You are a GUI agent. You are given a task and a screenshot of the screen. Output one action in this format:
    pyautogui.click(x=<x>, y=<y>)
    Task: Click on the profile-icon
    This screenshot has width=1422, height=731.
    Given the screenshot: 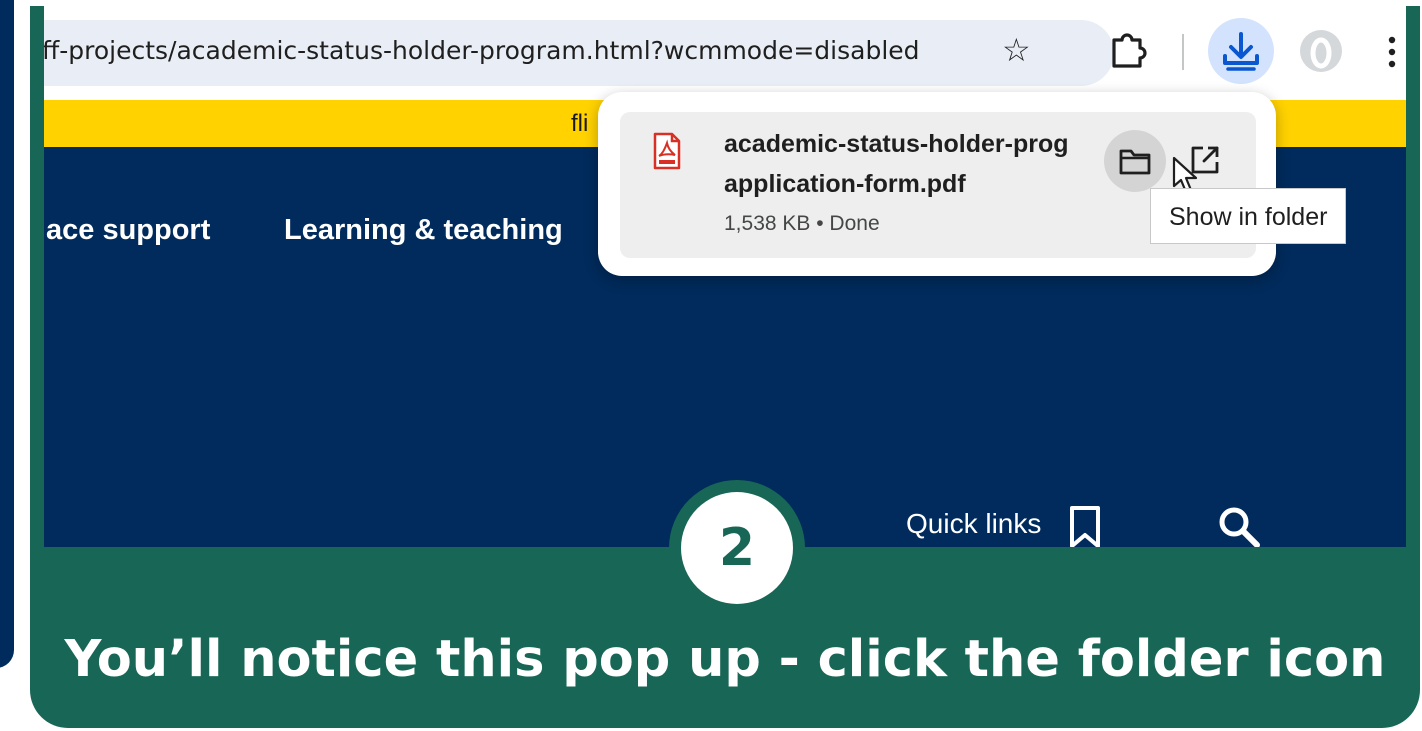 What is the action you would take?
    pyautogui.click(x=1321, y=51)
    